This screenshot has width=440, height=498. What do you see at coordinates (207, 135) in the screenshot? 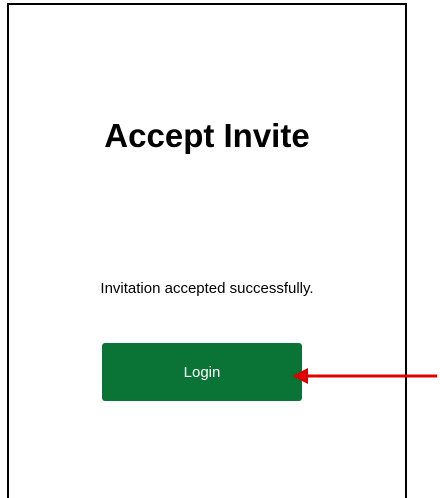
I see `page-title: Accept Invite` at bounding box center [207, 135].